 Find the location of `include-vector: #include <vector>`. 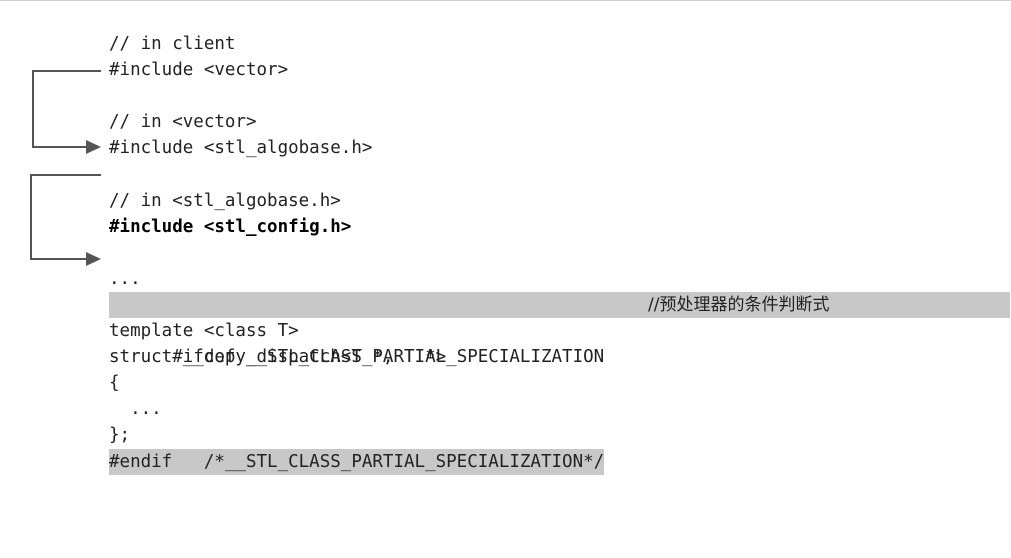

include-vector: #include <vector> is located at coordinates (199, 70).